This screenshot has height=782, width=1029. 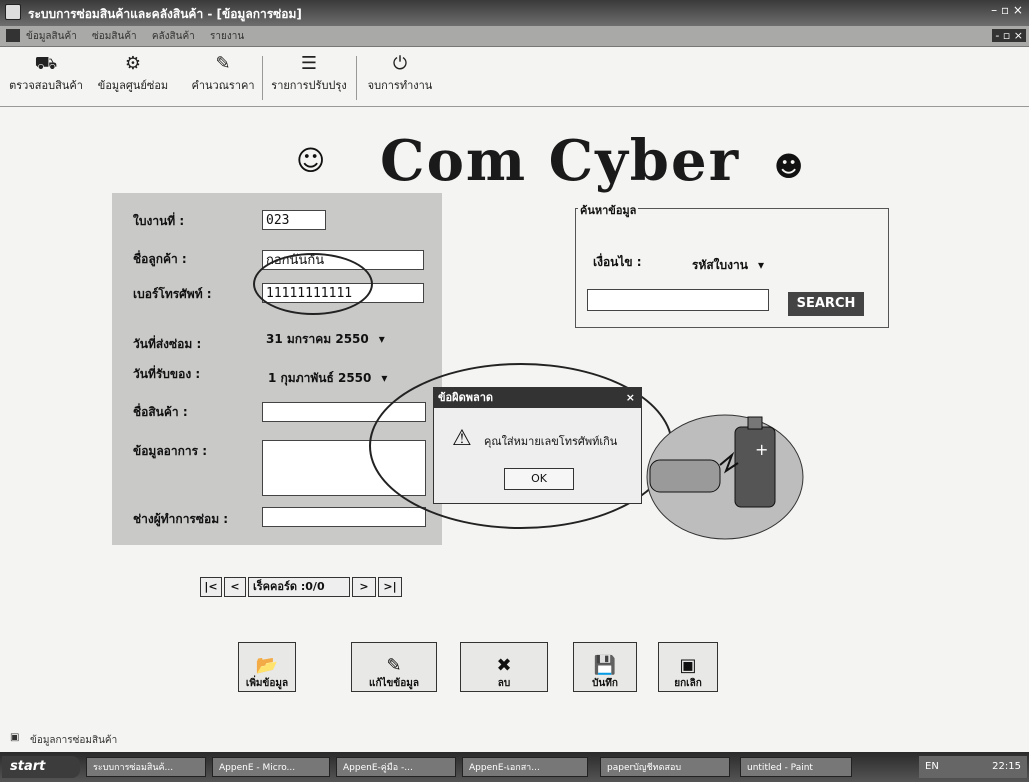 What do you see at coordinates (317, 339) in the screenshot?
I see `send-date-value: 31 มกราคม 2550` at bounding box center [317, 339].